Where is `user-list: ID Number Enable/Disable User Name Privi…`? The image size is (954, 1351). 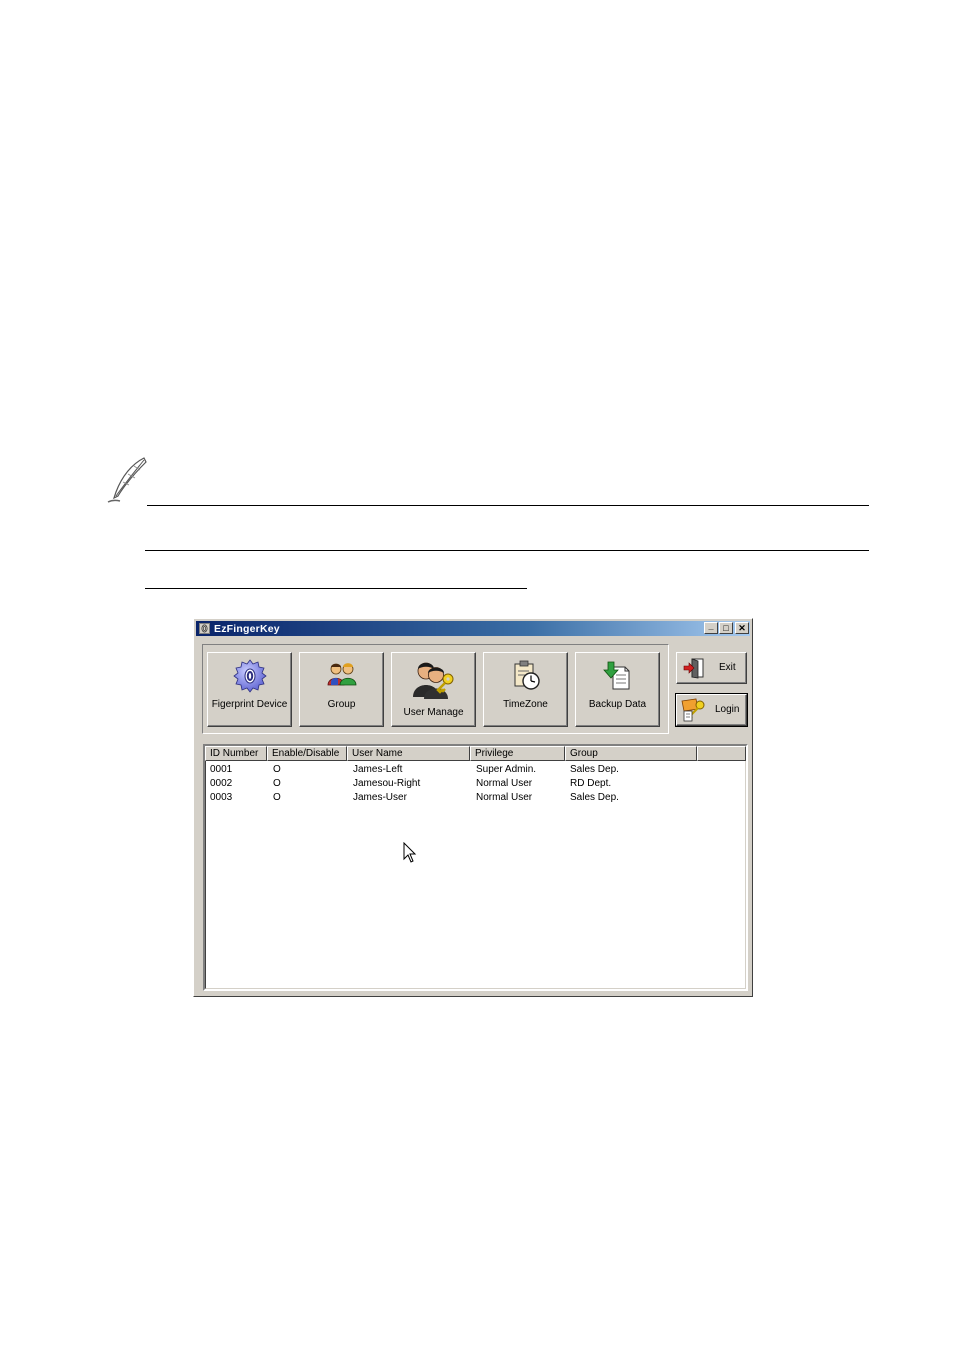 user-list: ID Number Enable/Disable User Name Privi… is located at coordinates (475, 867).